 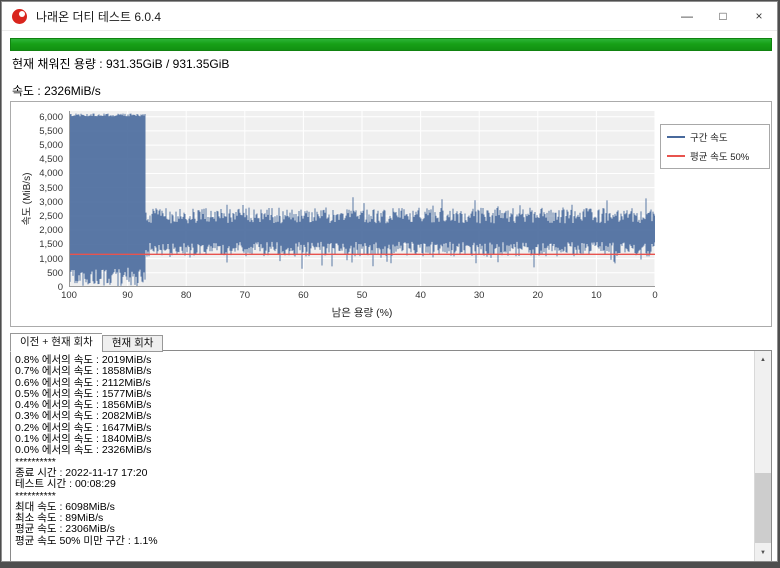 I want to click on capacity-status-text: 현재 채워진 용량 : 931.35GiB / 931.35GiB, so click(x=121, y=64).